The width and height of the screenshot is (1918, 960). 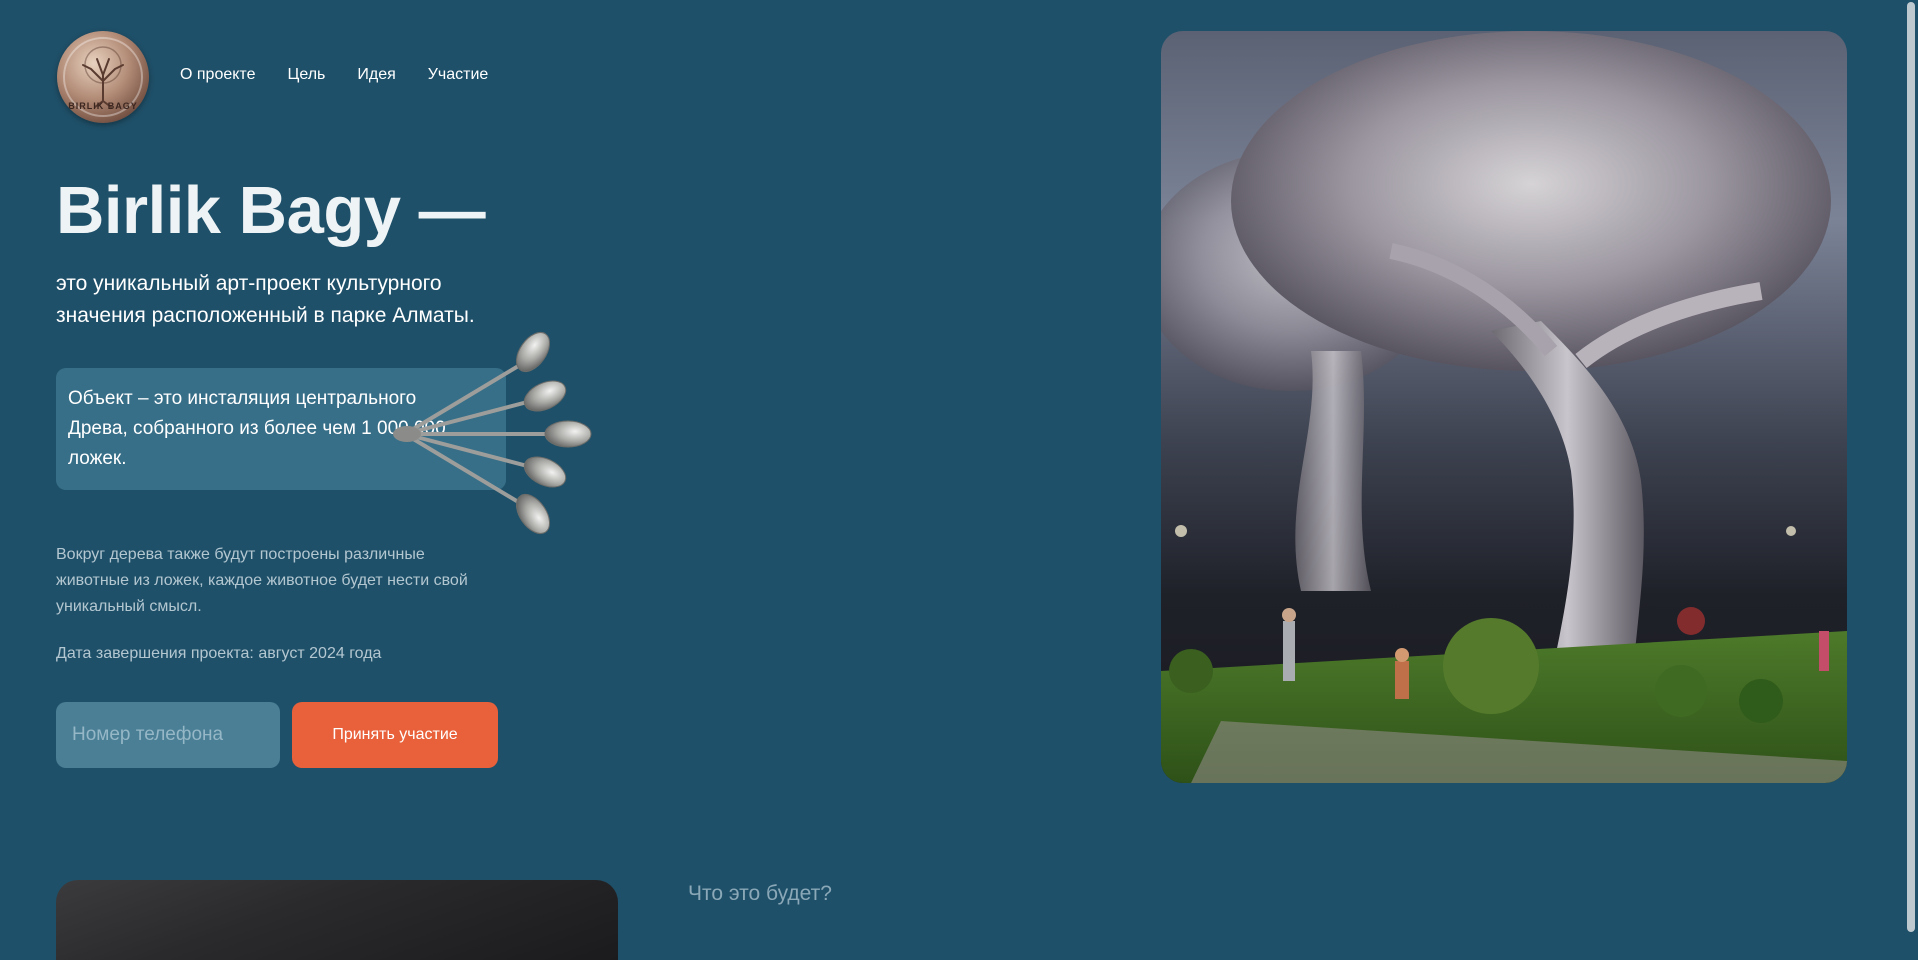 What do you see at coordinates (271, 210) in the screenshot?
I see `hero-title: Birlik Bagy —` at bounding box center [271, 210].